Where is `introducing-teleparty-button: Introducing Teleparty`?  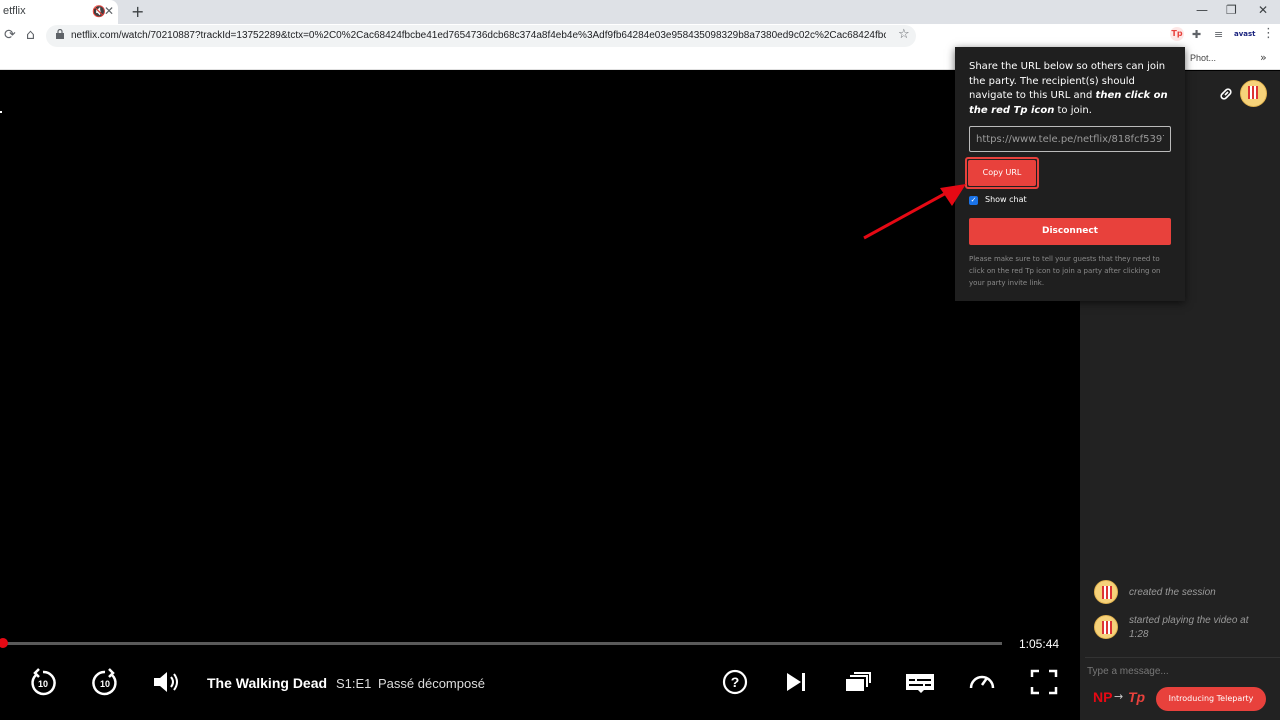
introducing-teleparty-button: Introducing Teleparty is located at coordinates (1211, 699).